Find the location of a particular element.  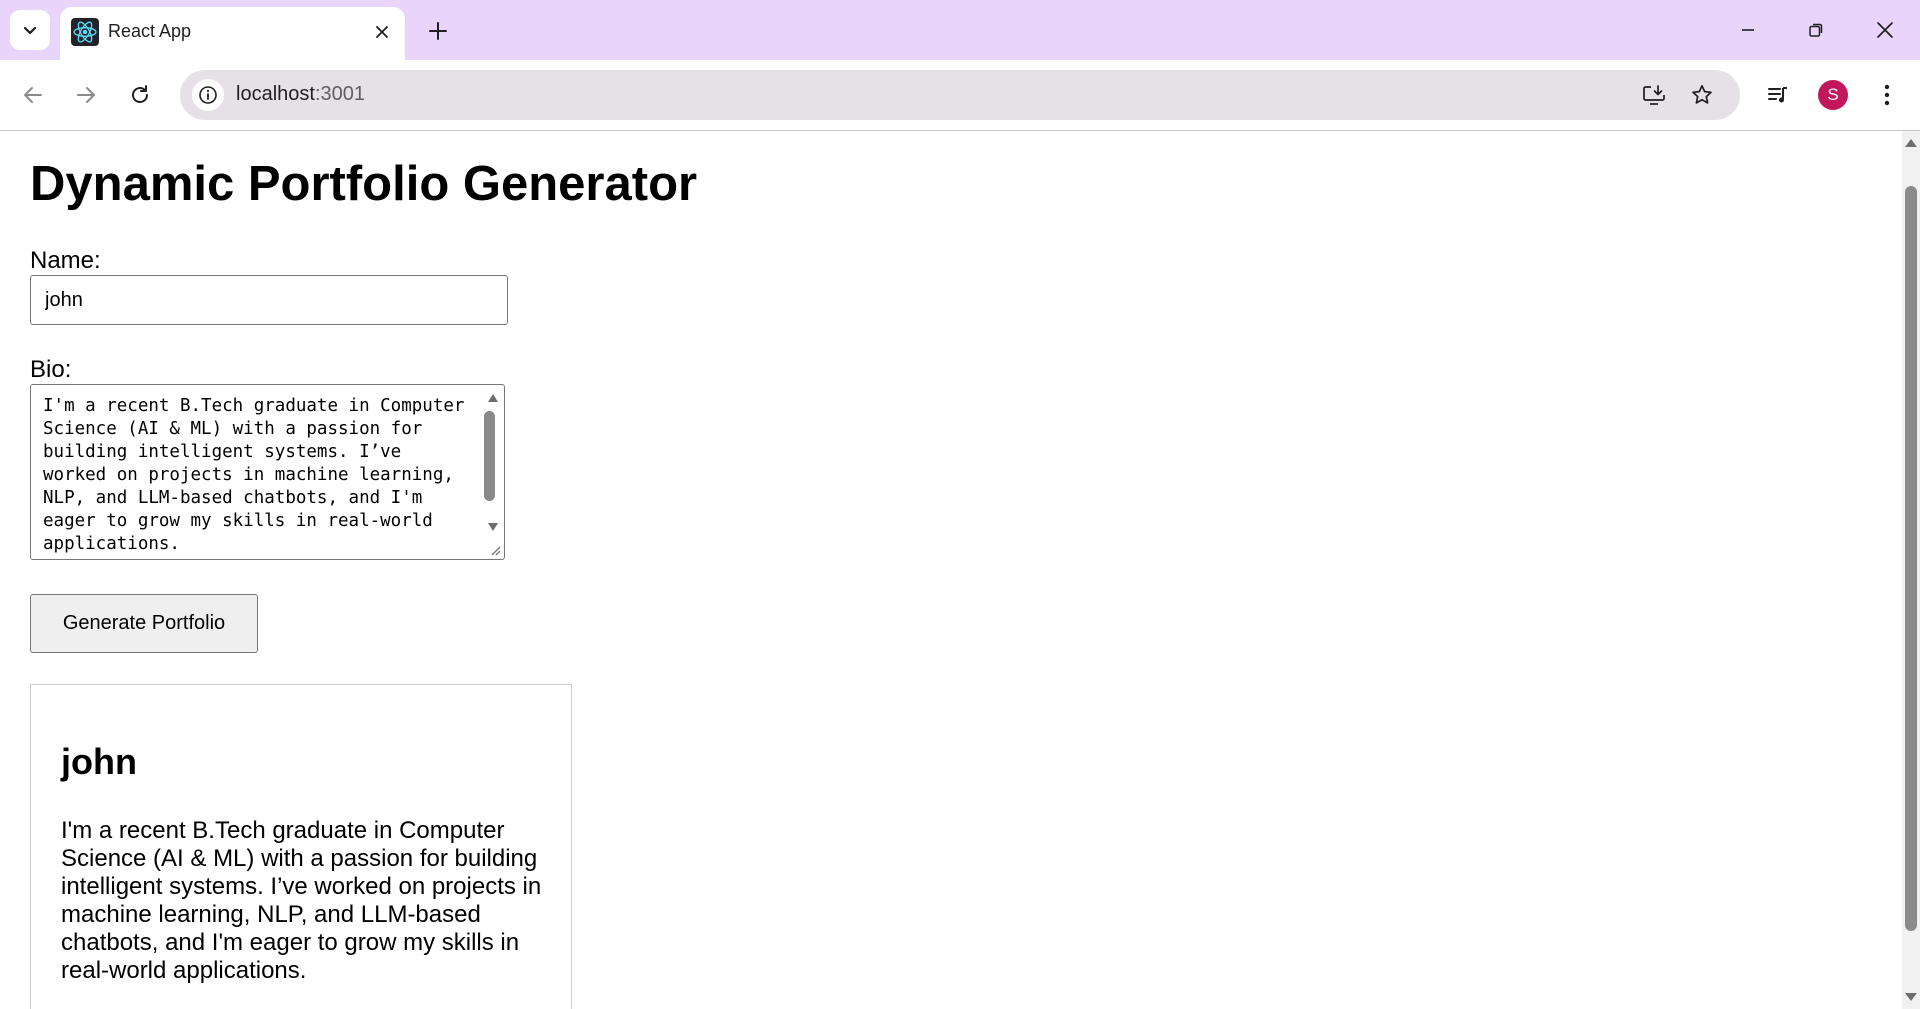

chevron-down-icon is located at coordinates (30, 30).